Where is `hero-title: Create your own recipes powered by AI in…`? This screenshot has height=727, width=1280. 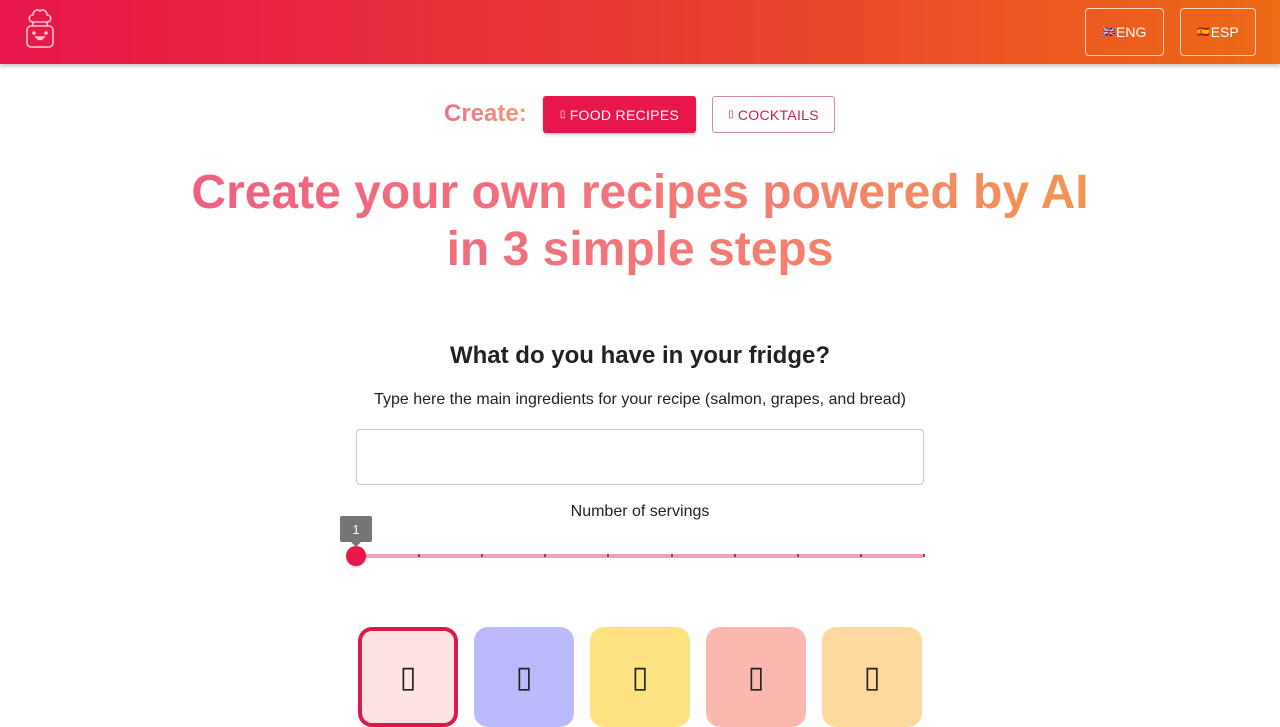 hero-title: Create your own recipes powered by AI in… is located at coordinates (640, 221).